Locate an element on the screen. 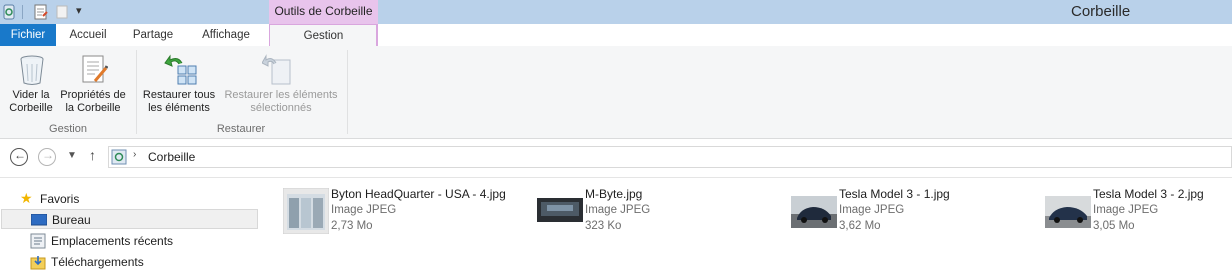  nav-desktop-label: Bureau is located at coordinates (71, 220).